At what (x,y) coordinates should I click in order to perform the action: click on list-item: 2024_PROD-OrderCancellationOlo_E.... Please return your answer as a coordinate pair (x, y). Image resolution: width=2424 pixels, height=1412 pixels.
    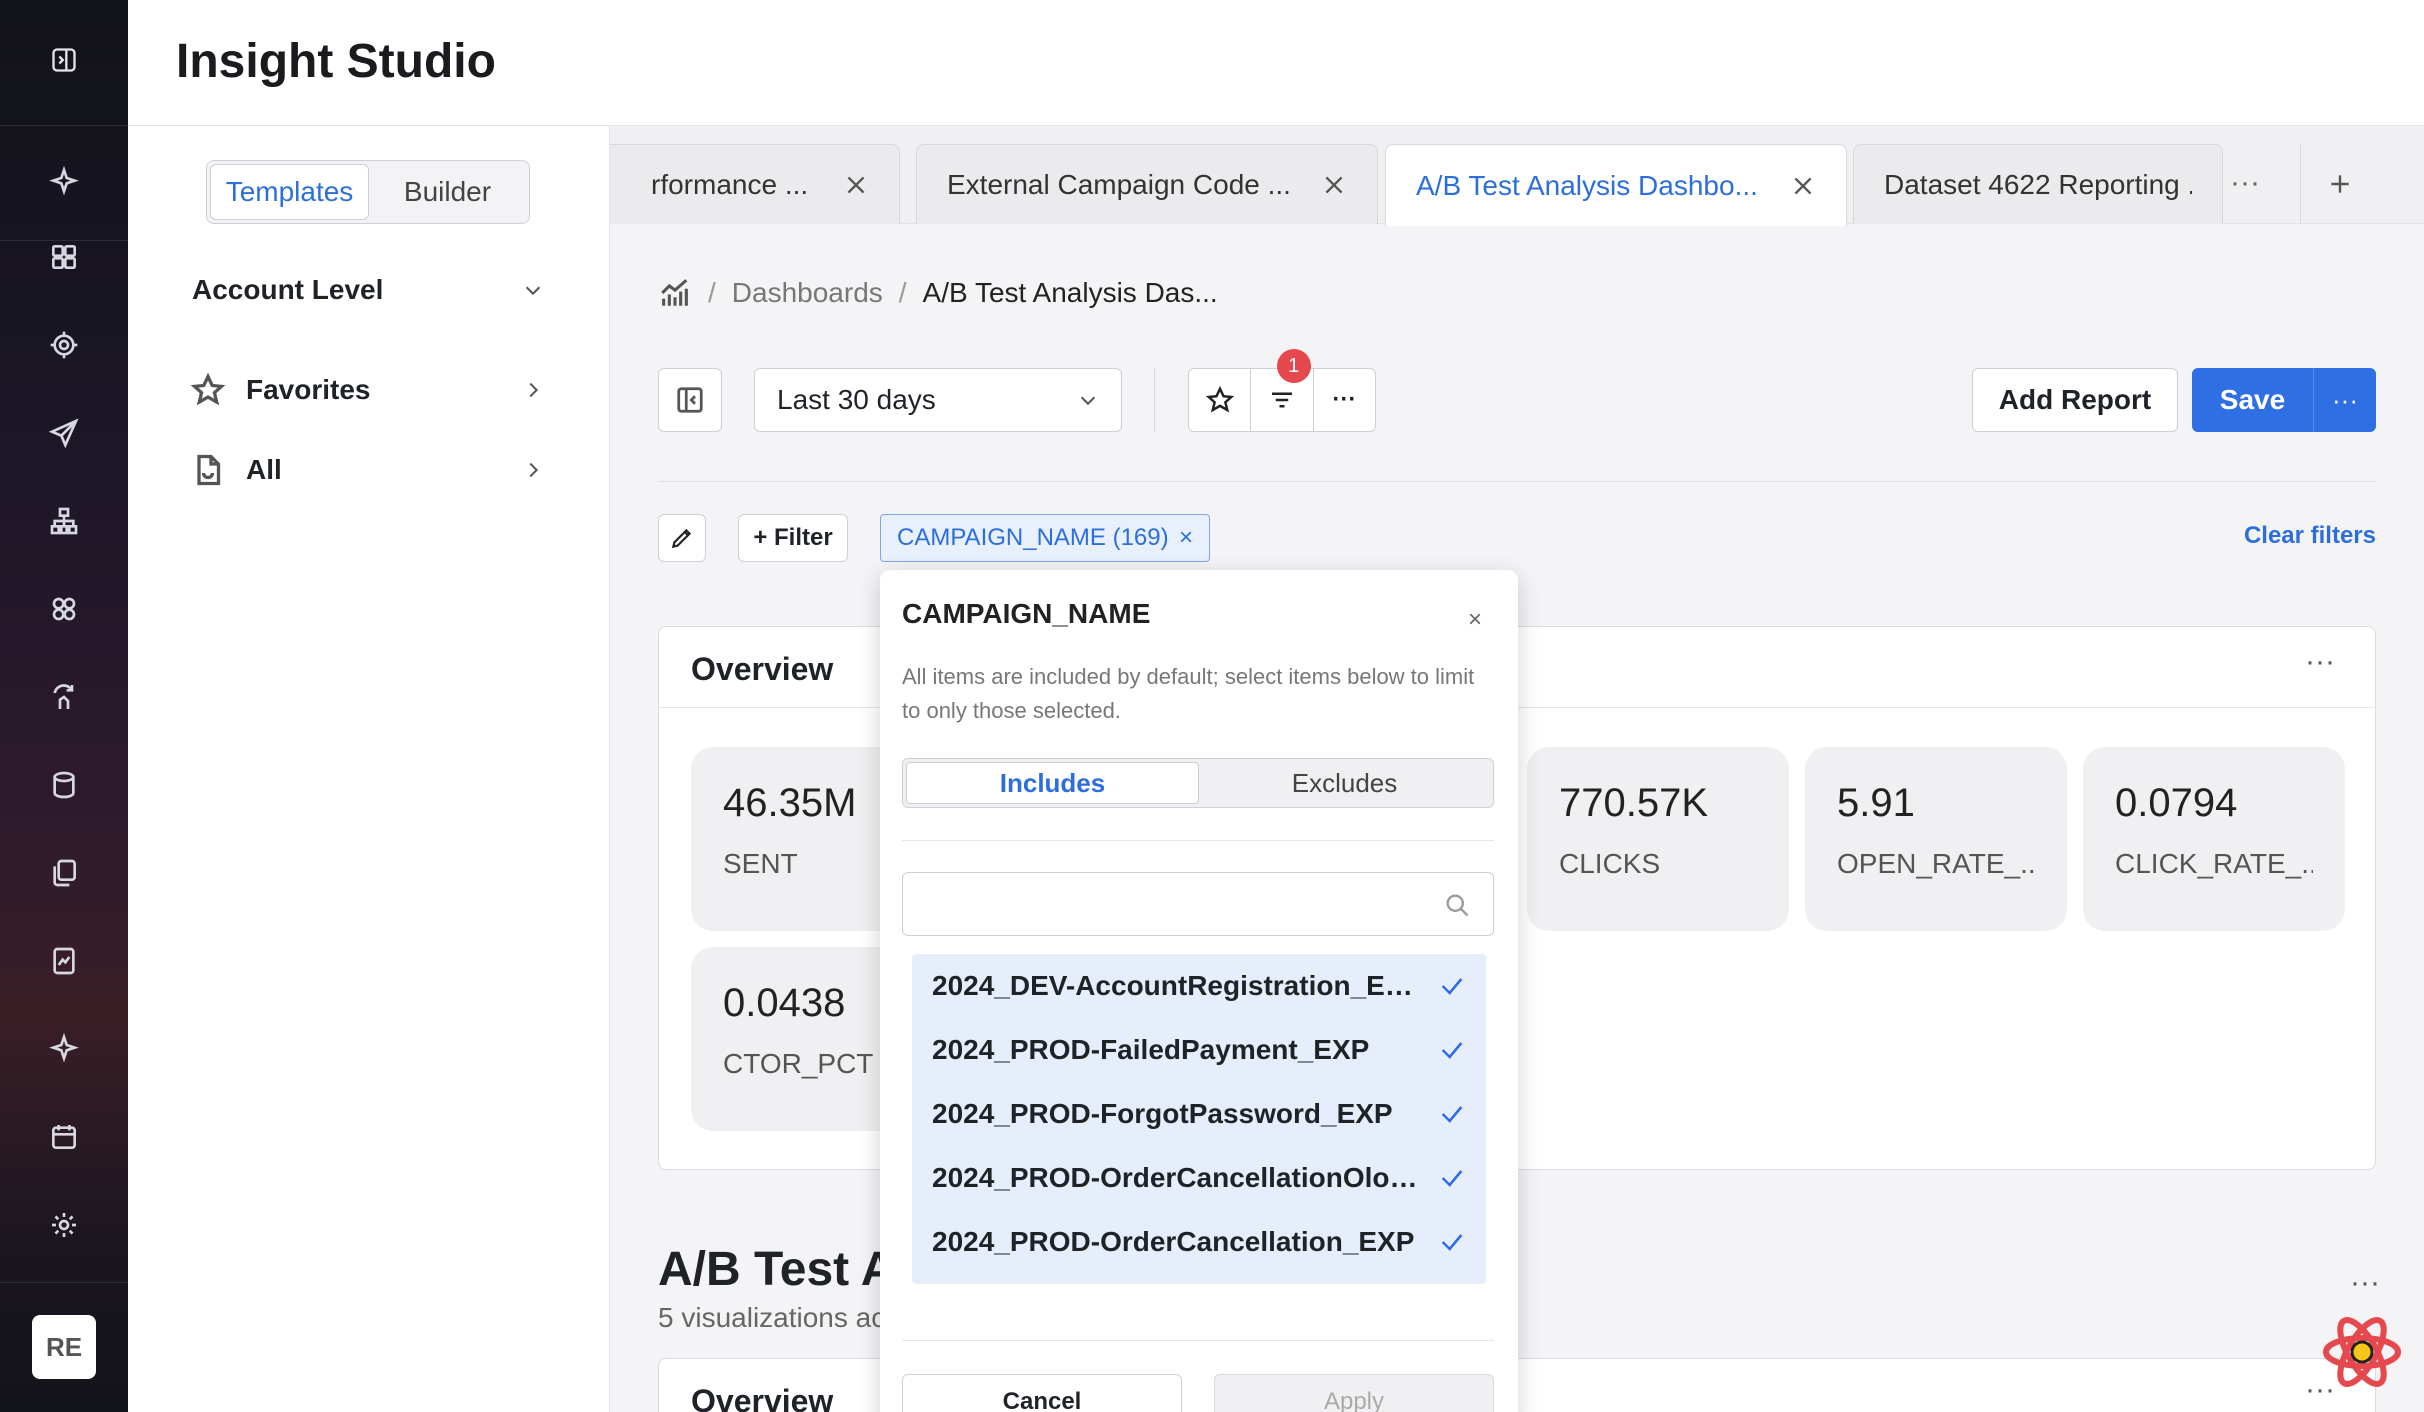
    Looking at the image, I should click on (1199, 1178).